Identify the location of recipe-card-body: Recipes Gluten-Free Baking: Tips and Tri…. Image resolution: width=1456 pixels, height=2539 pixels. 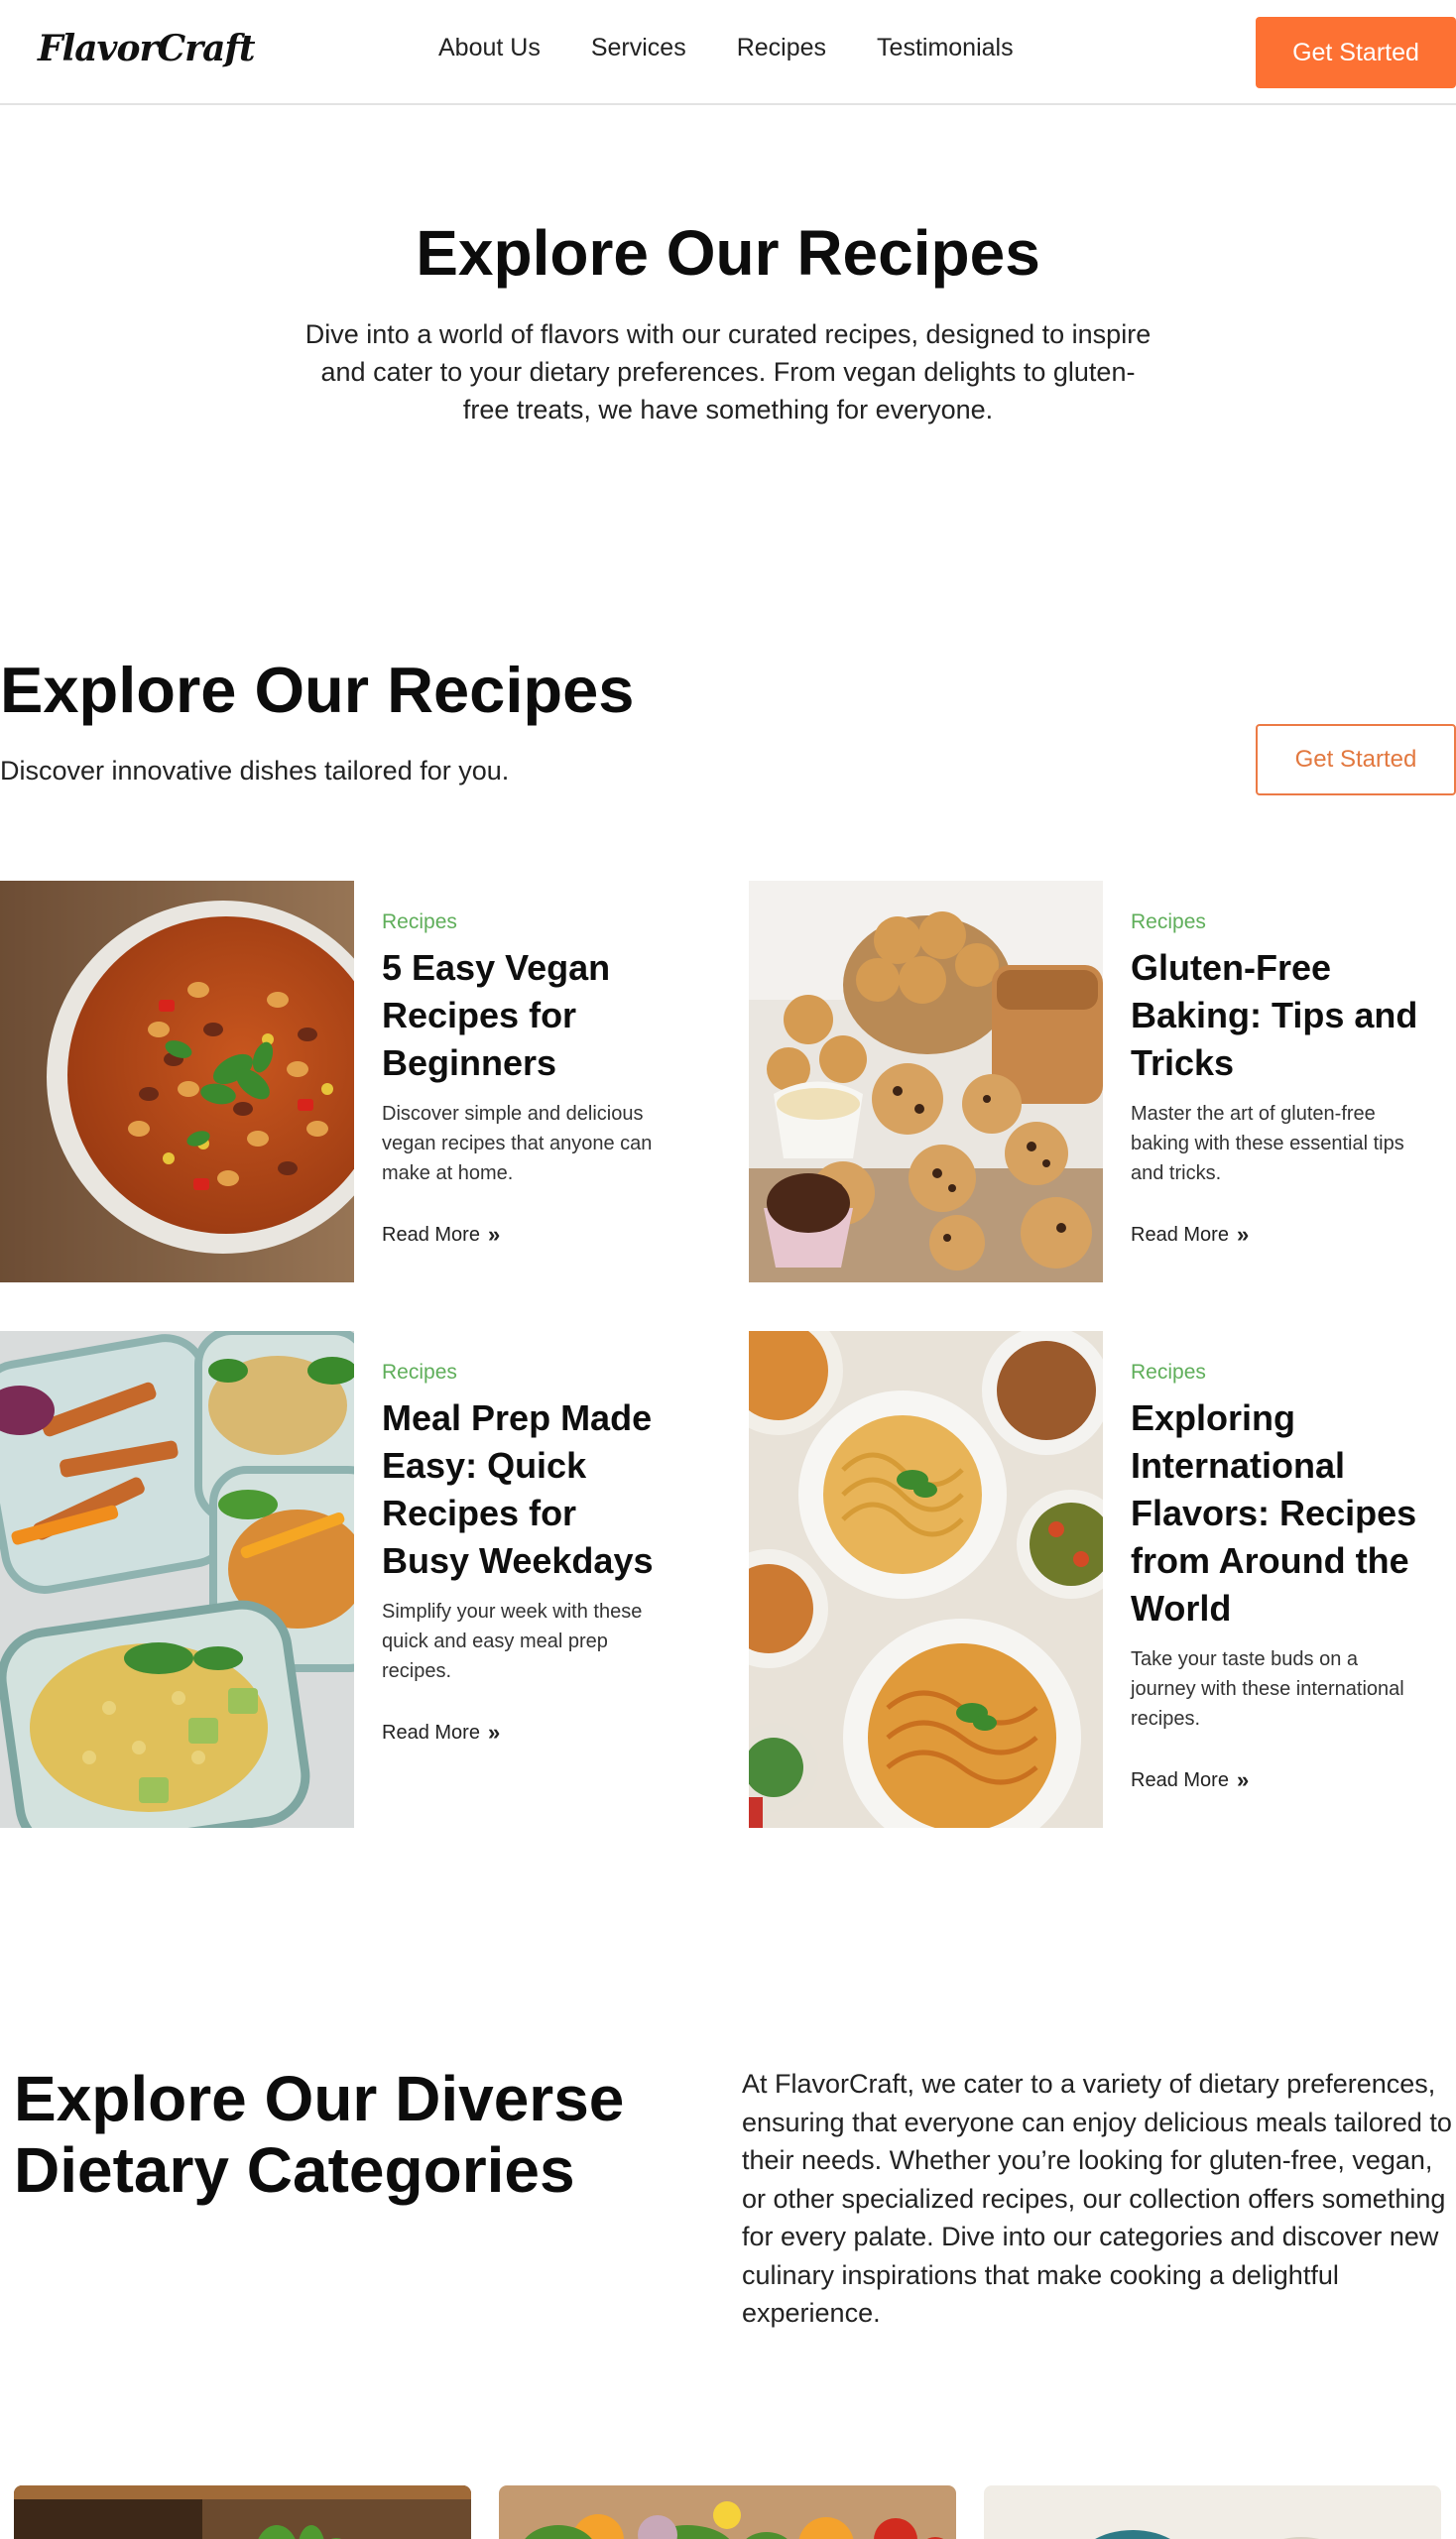
(1274, 1065).